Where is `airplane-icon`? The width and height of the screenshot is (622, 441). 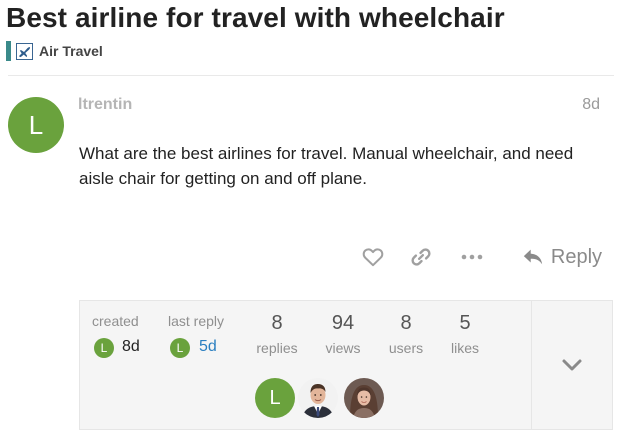
airplane-icon is located at coordinates (24, 51).